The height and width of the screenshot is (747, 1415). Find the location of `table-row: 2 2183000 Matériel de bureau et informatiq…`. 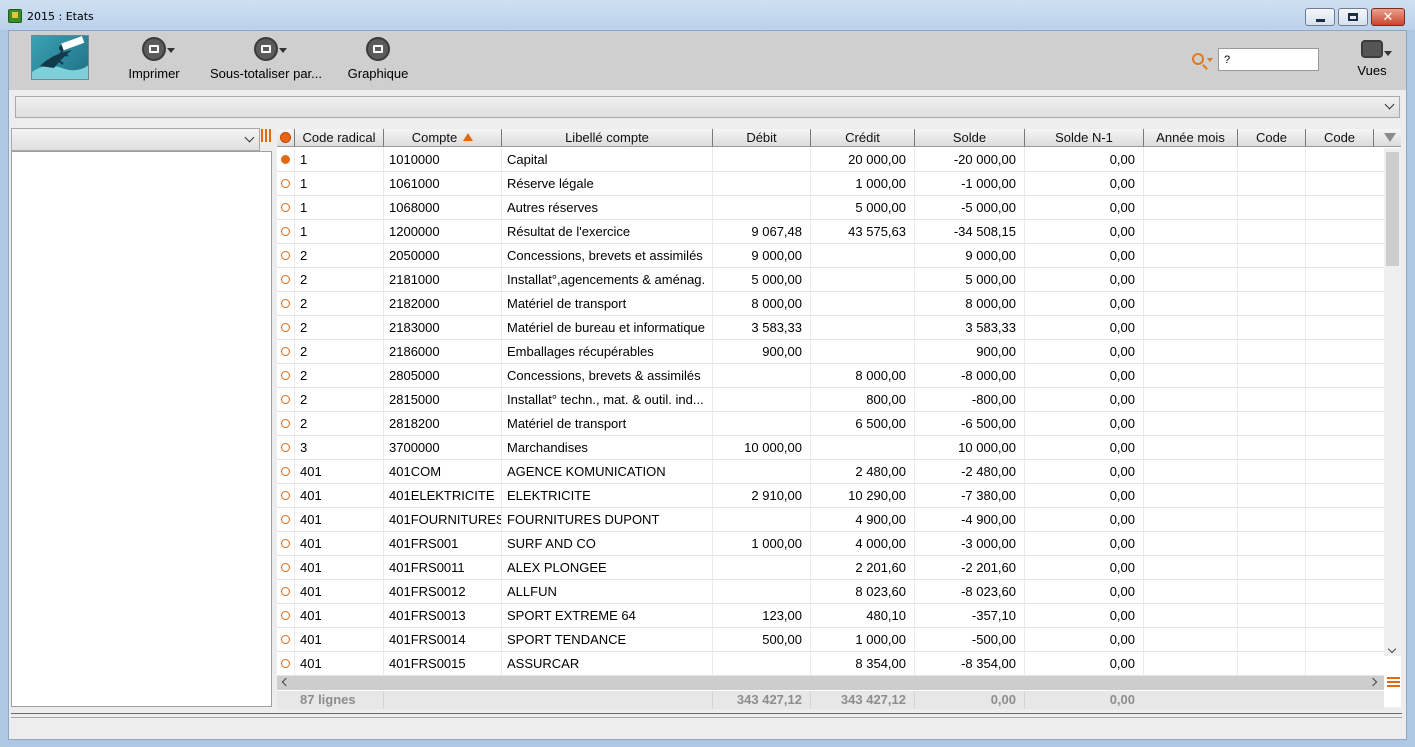

table-row: 2 2183000 Matériel de bureau et informatiq… is located at coordinates (830, 328).